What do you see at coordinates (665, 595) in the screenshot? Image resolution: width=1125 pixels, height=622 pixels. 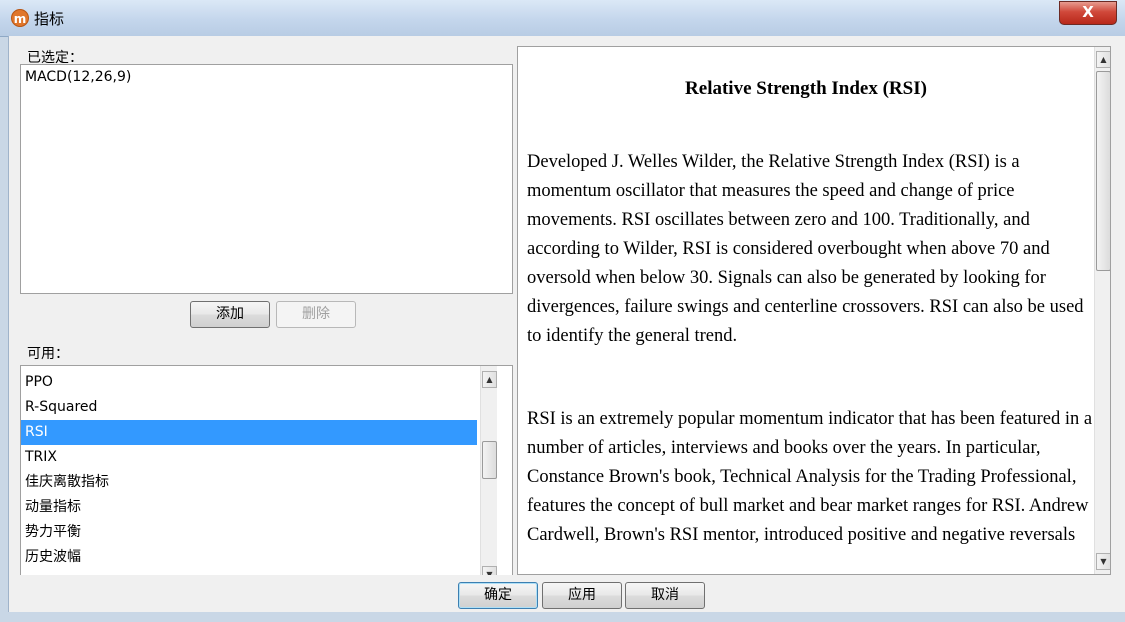 I see `cancel-button: 取消` at bounding box center [665, 595].